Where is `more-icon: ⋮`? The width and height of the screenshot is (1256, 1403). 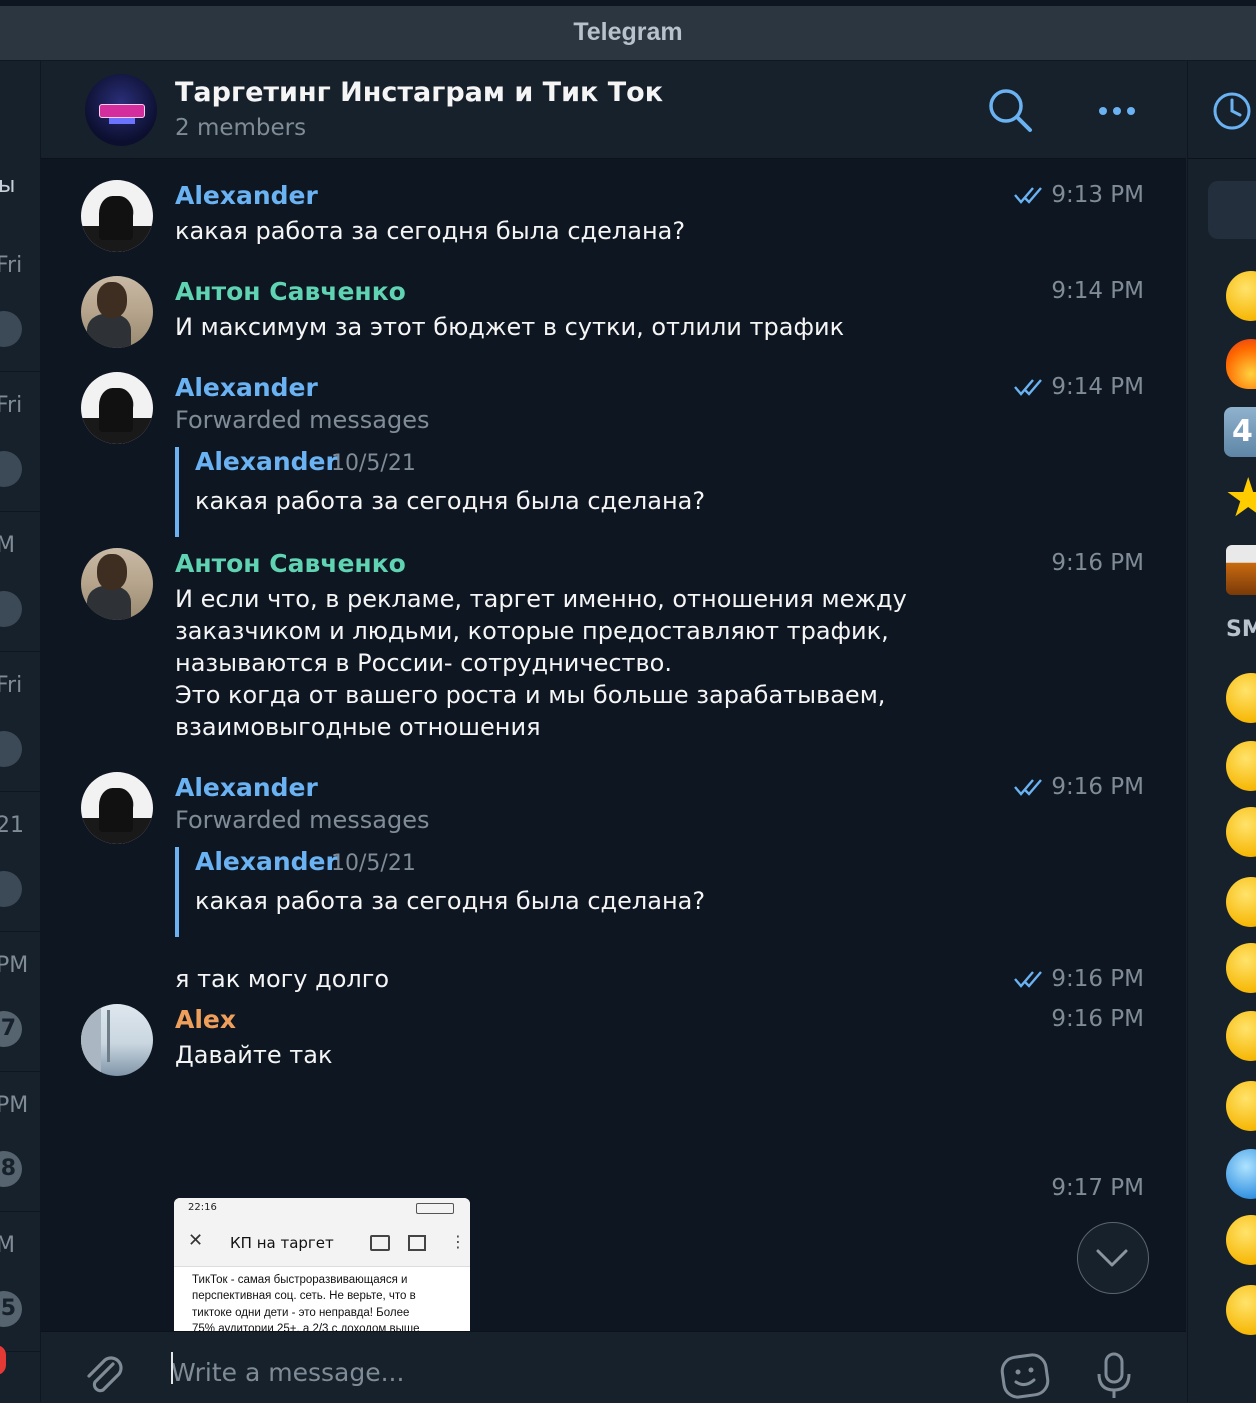 more-icon: ⋮ is located at coordinates (458, 1241).